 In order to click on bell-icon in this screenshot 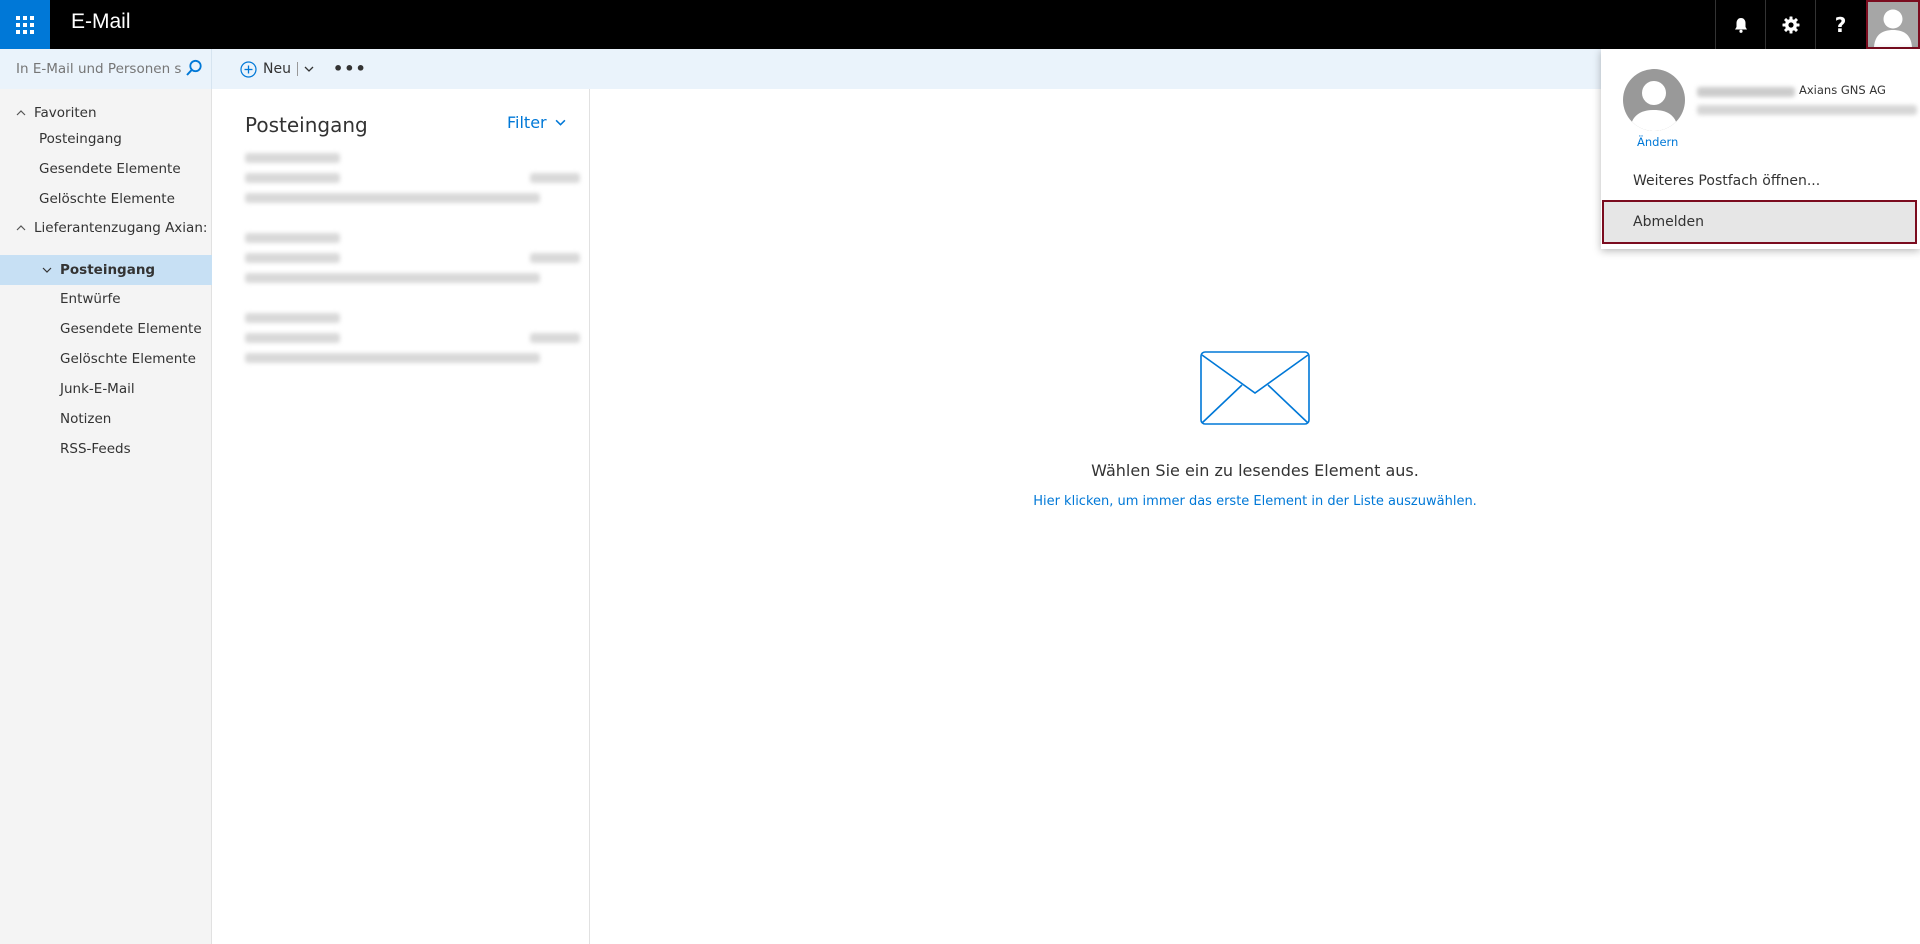, I will do `click(1740, 25)`.